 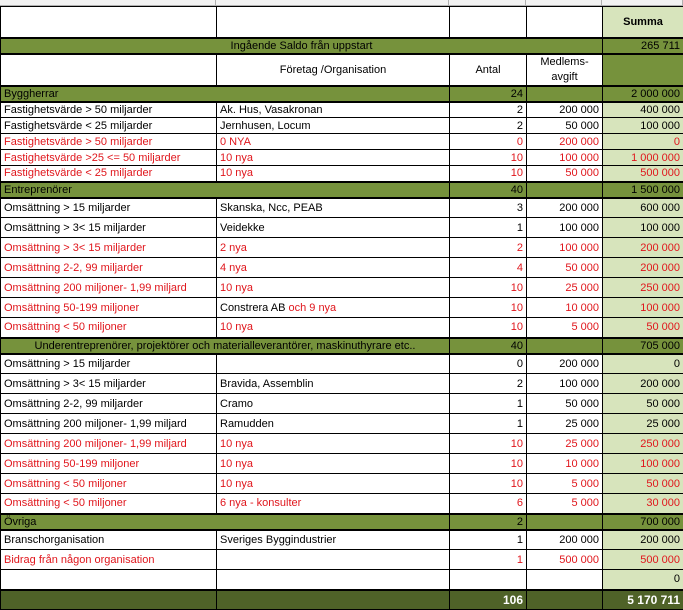 I want to click on organisation-cell: Skanska, Ncc, PEAB, so click(x=333, y=208).